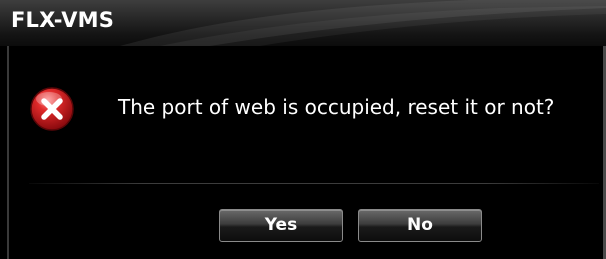  What do you see at coordinates (63, 20) in the screenshot?
I see `window-title: FLX-VMS` at bounding box center [63, 20].